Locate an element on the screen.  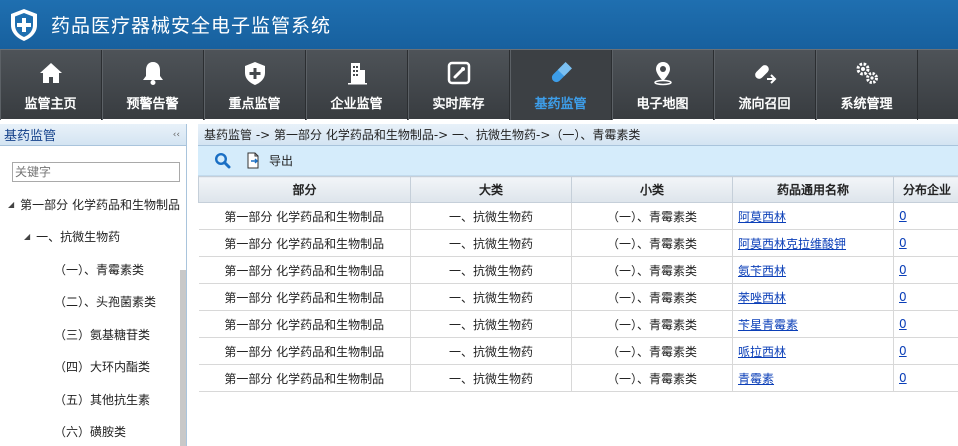
sidebar-title: 基药监管 is located at coordinates (30, 136).